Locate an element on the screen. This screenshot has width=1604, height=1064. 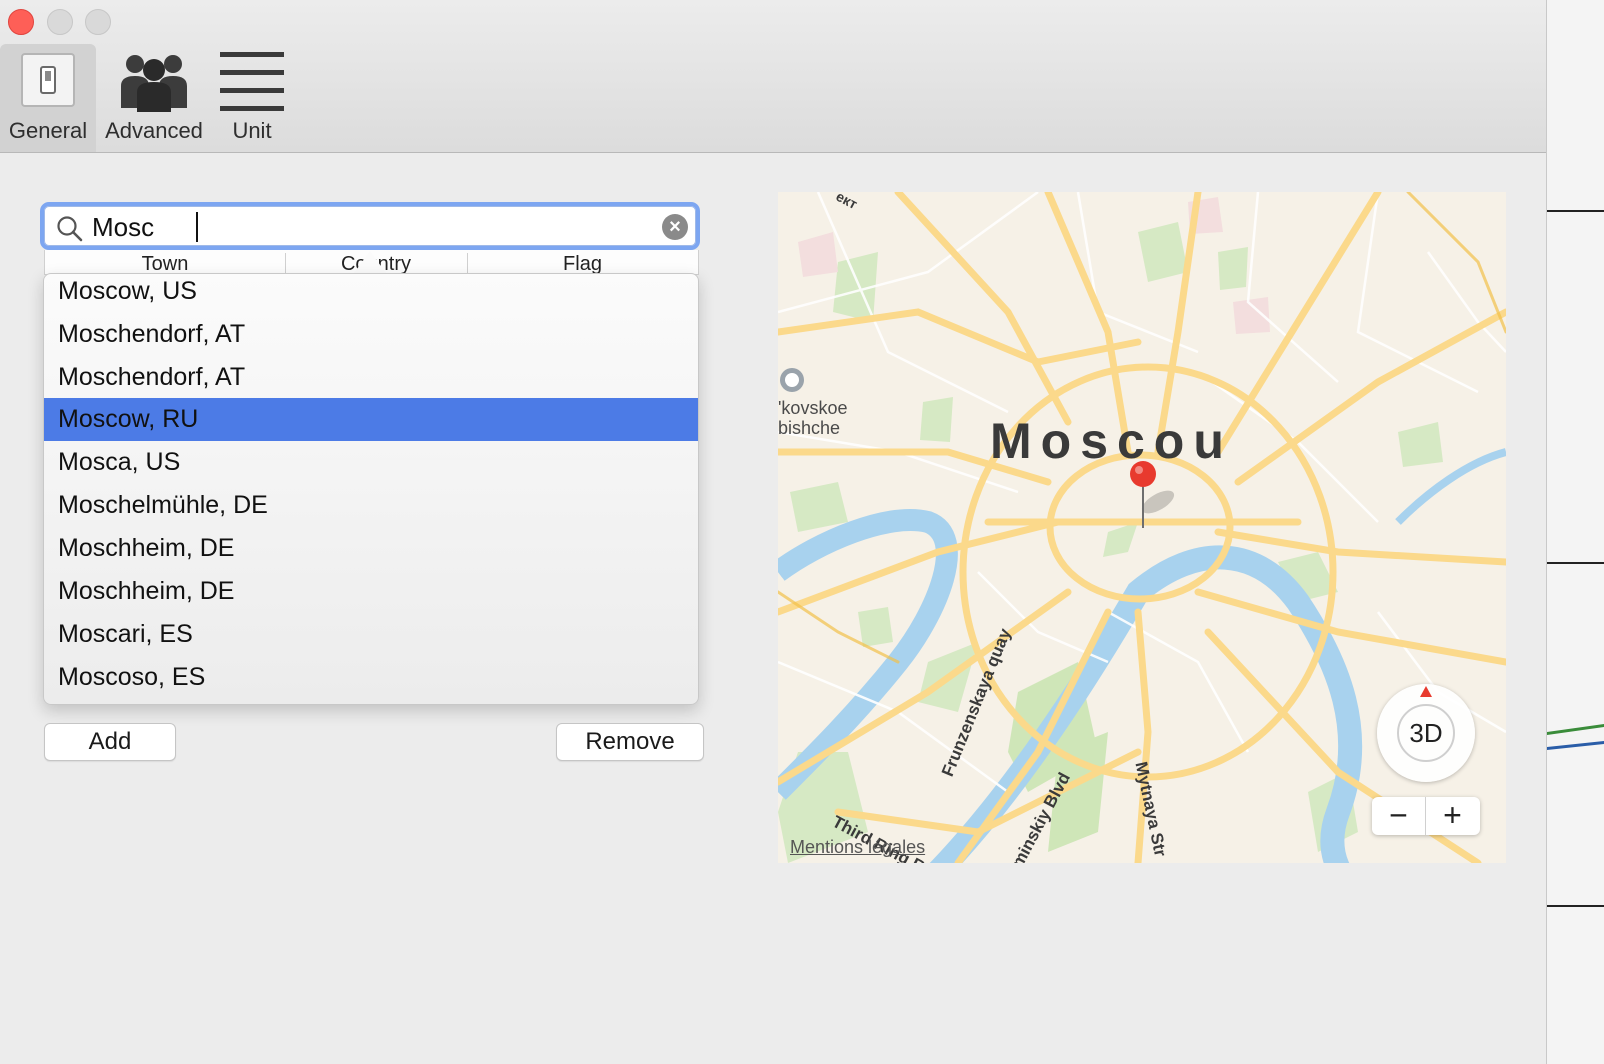
compass-3d-button: 3D is located at coordinates (1426, 733).